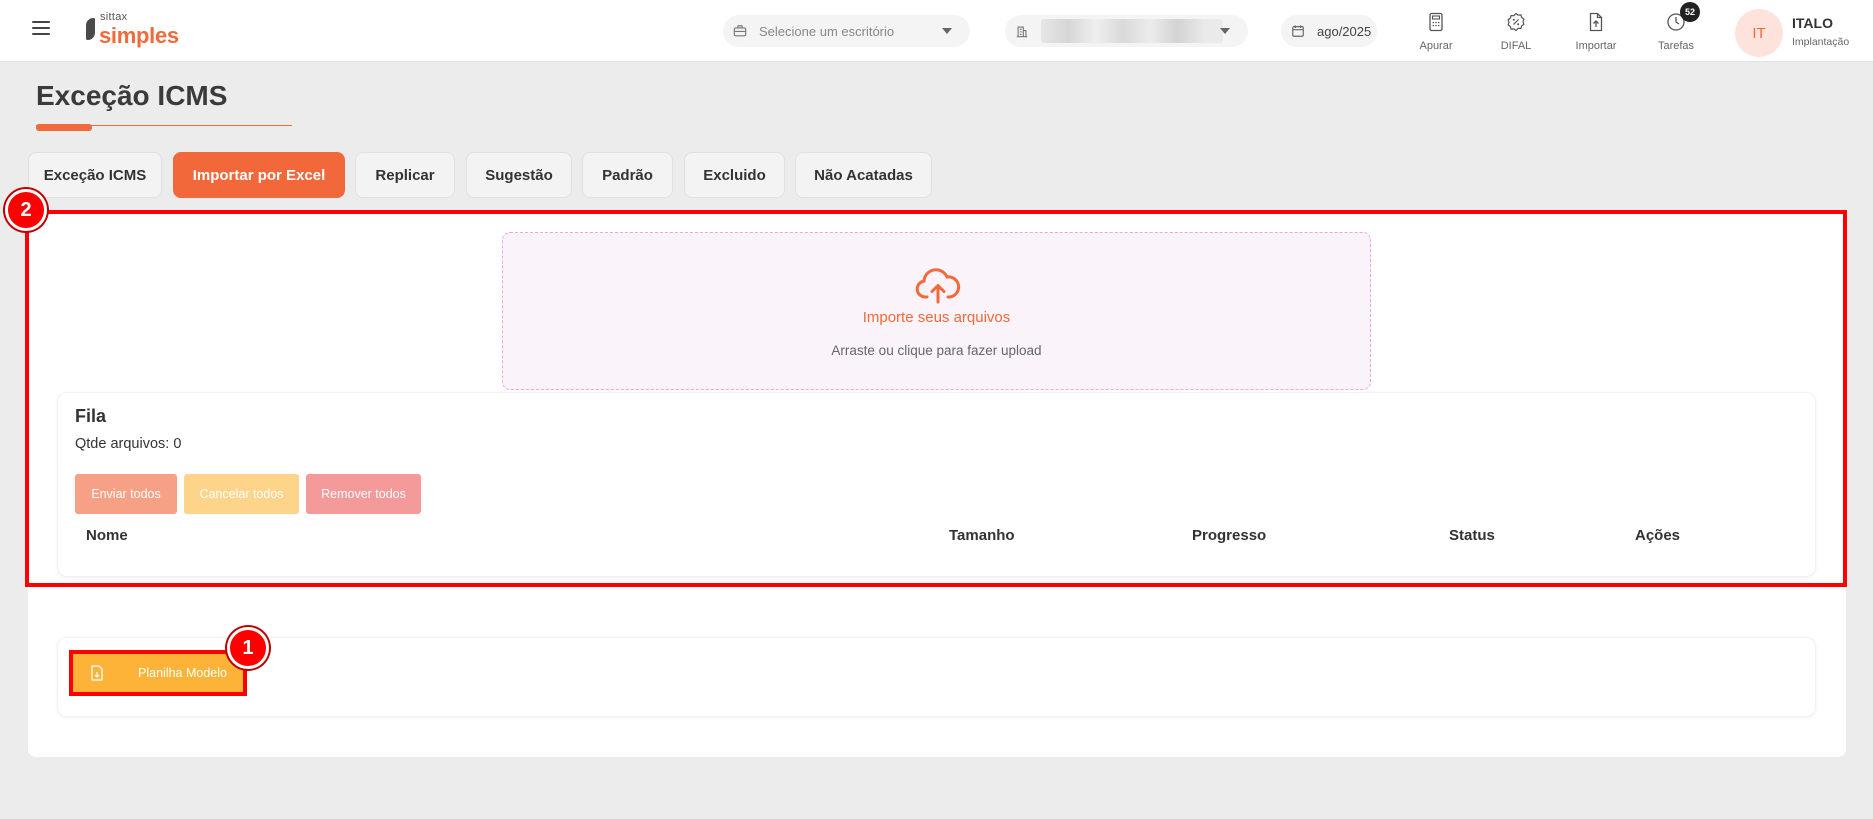 The width and height of the screenshot is (1873, 819). Describe the element at coordinates (1516, 33) in the screenshot. I see `difal-button: DIFAL` at that location.